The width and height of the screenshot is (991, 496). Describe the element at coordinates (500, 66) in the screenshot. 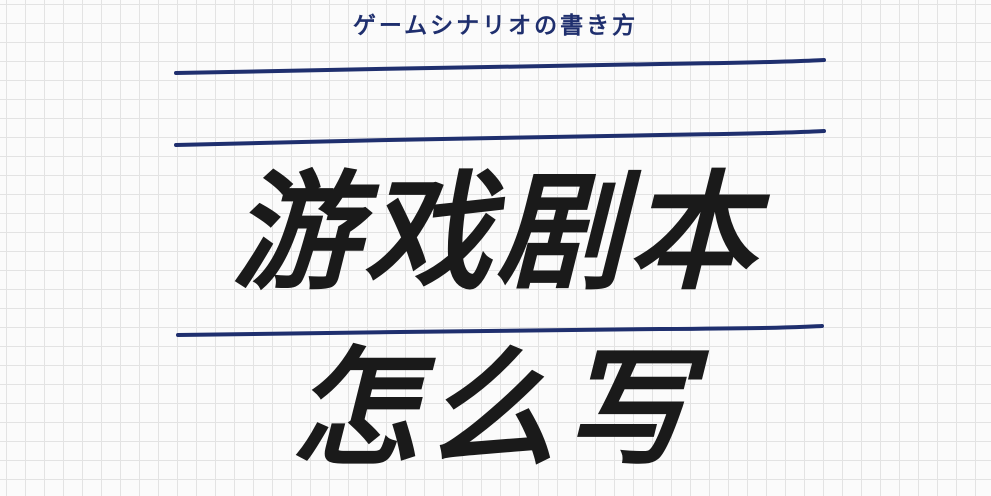

I see `top-rule-line` at that location.